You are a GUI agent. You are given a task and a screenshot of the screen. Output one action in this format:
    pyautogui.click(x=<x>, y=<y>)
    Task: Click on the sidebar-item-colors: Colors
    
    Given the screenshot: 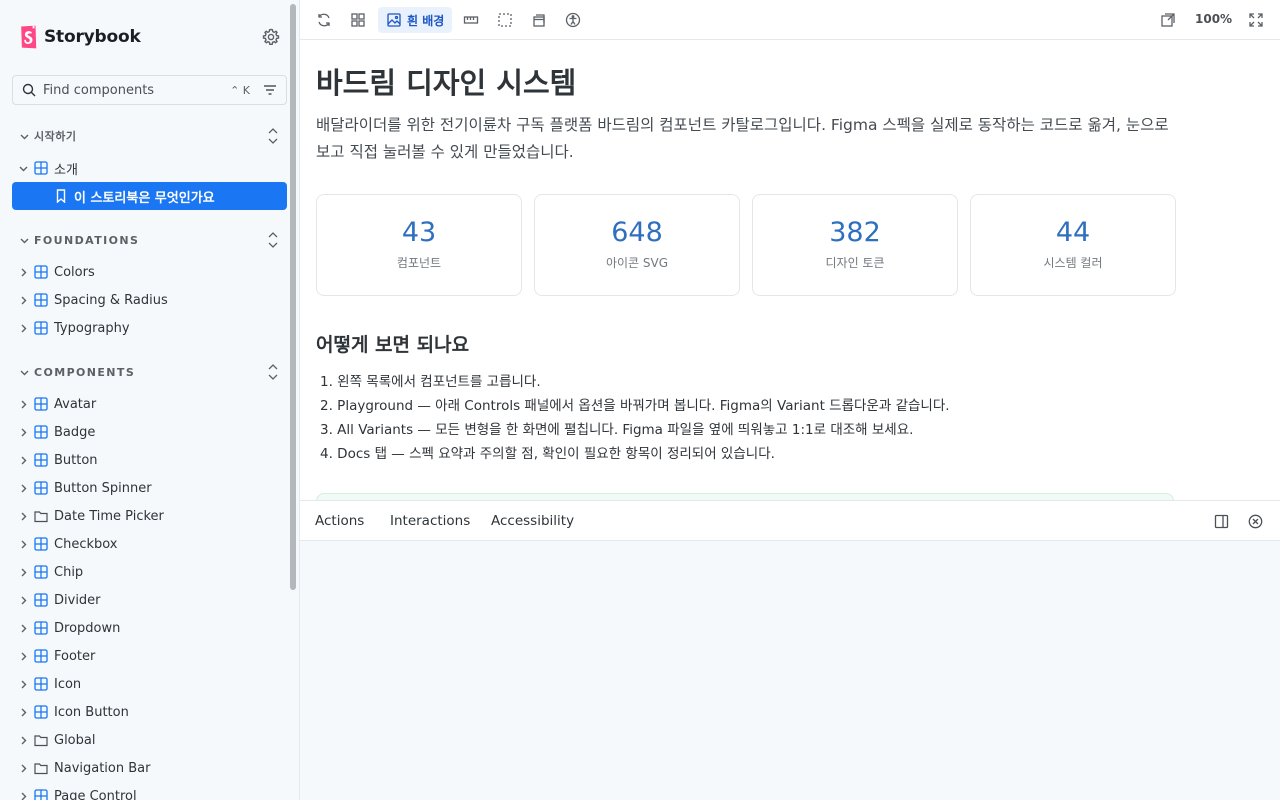 What is the action you would take?
    pyautogui.click(x=149, y=272)
    